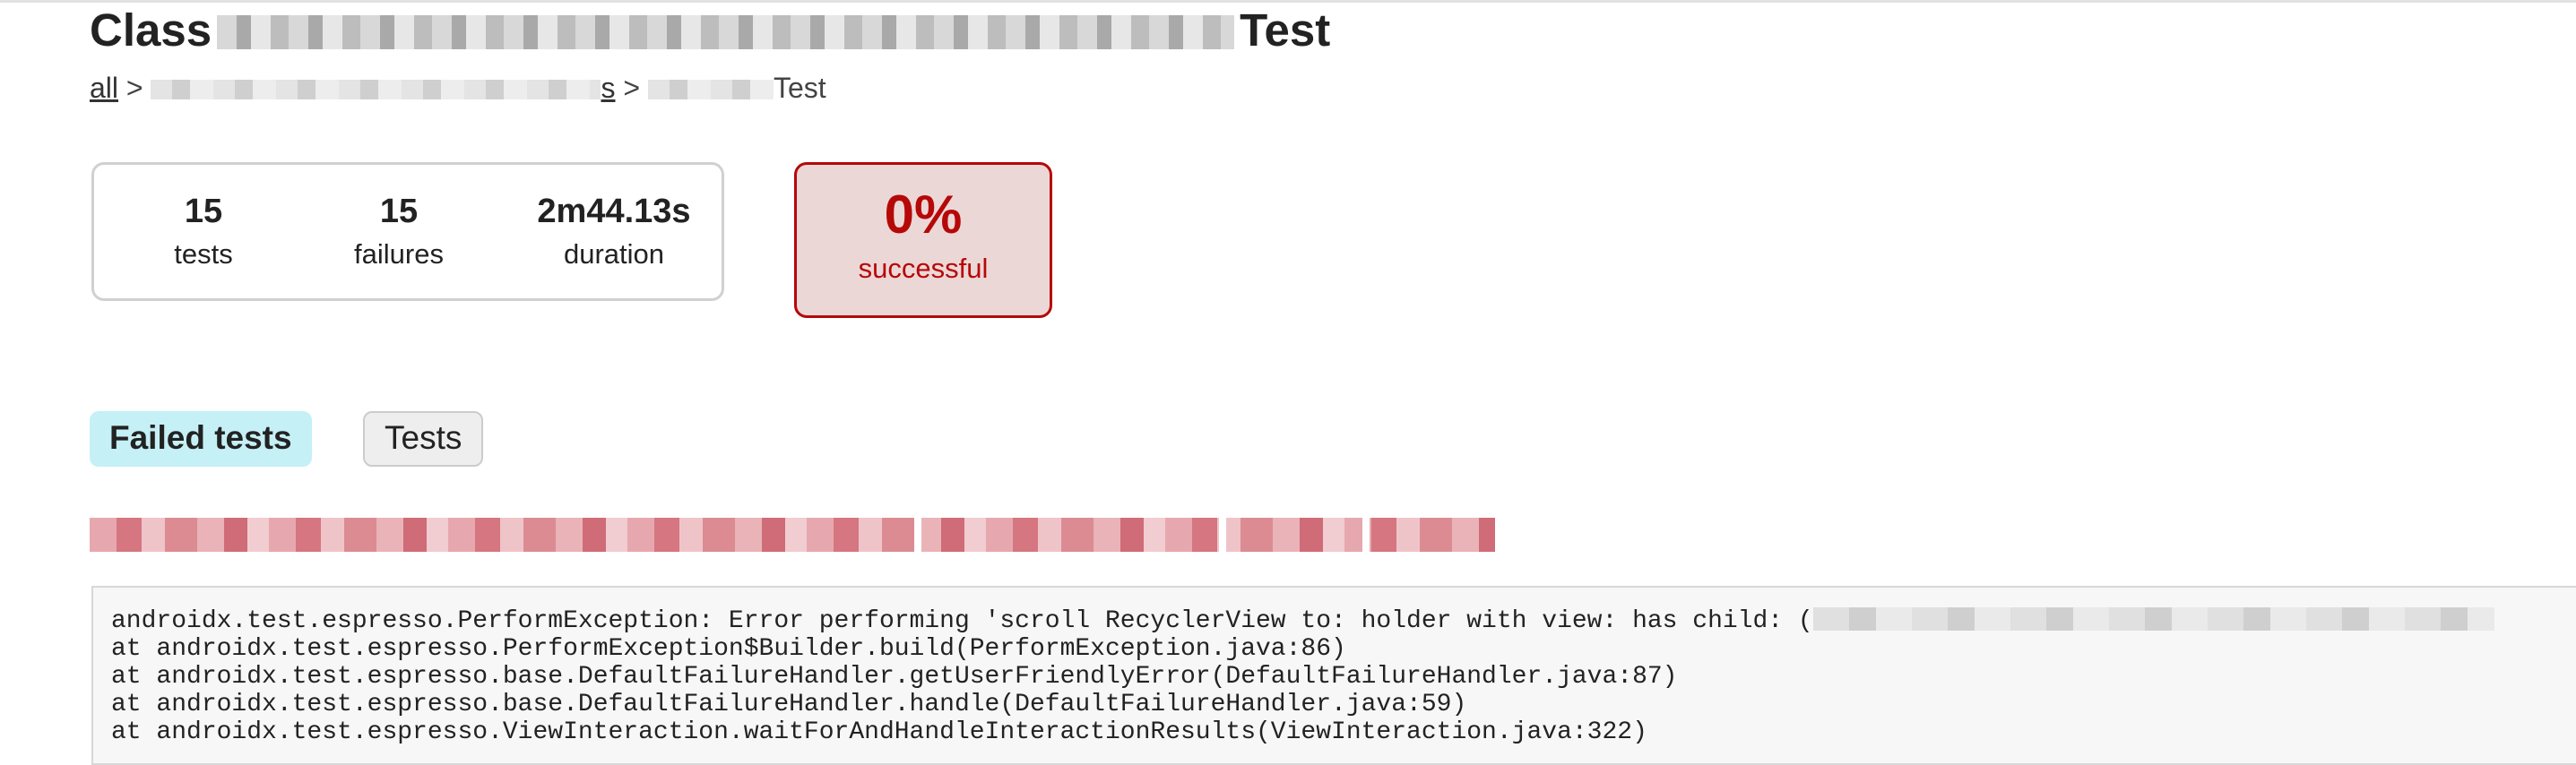 The width and height of the screenshot is (2576, 765). What do you see at coordinates (614, 212) in the screenshot?
I see `duration-value: 2m44.13s` at bounding box center [614, 212].